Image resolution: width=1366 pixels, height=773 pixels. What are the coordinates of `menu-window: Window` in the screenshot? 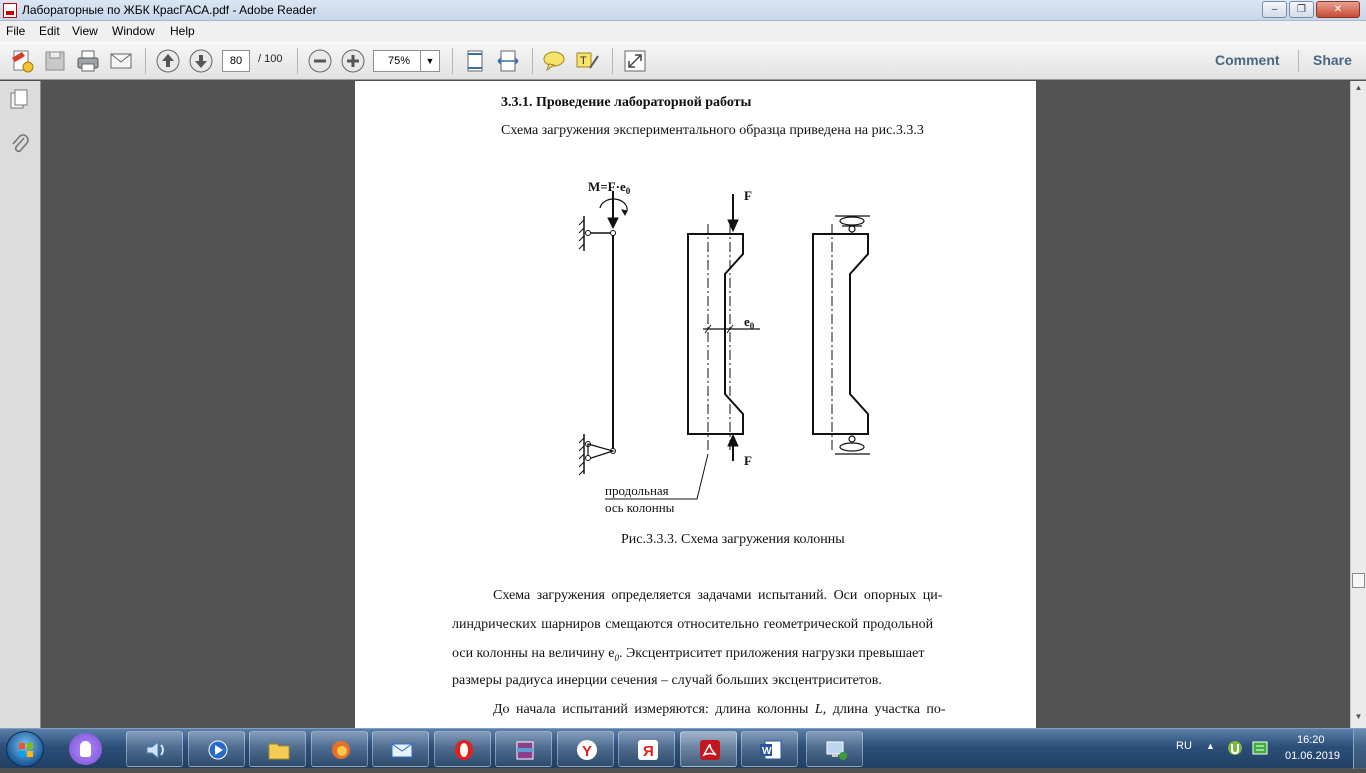 It's located at (133, 31).